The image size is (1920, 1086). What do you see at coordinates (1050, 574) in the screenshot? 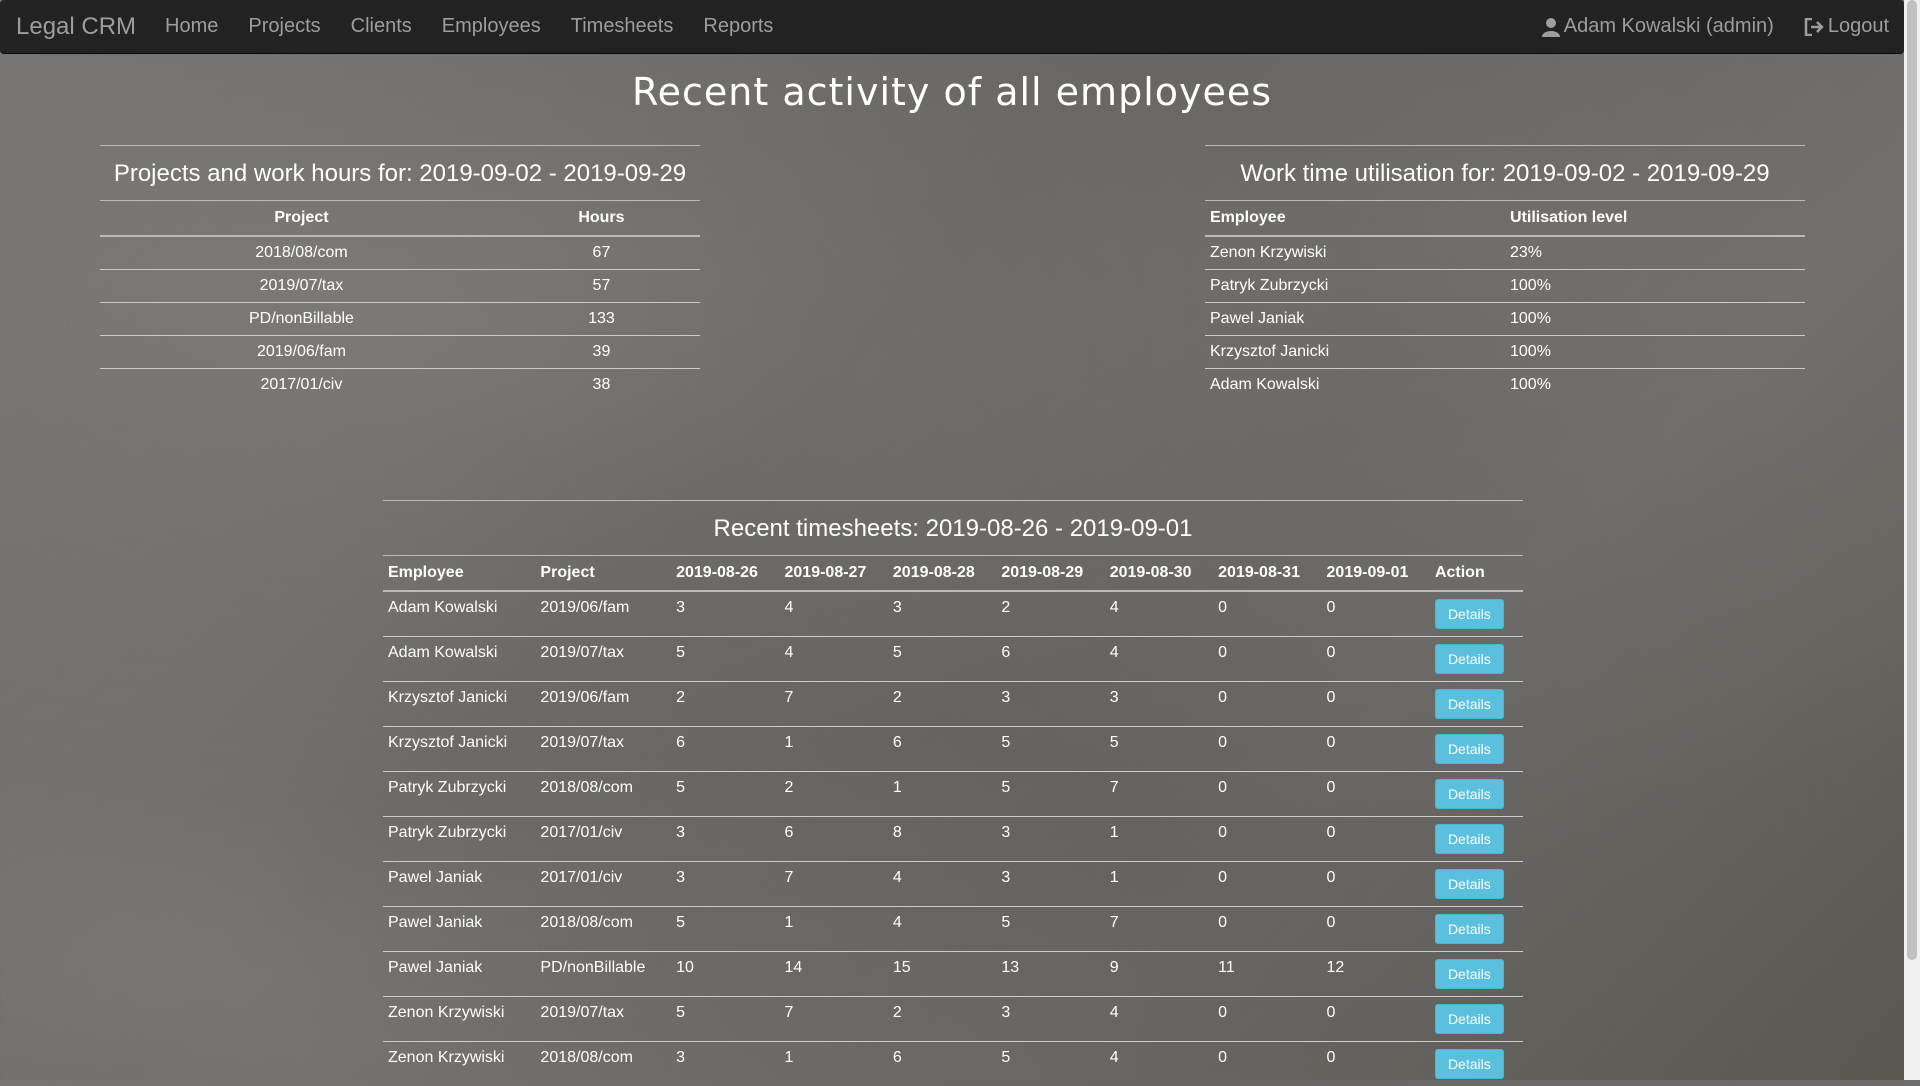
I see `timesheets-header-5: 2019-08-29` at bounding box center [1050, 574].